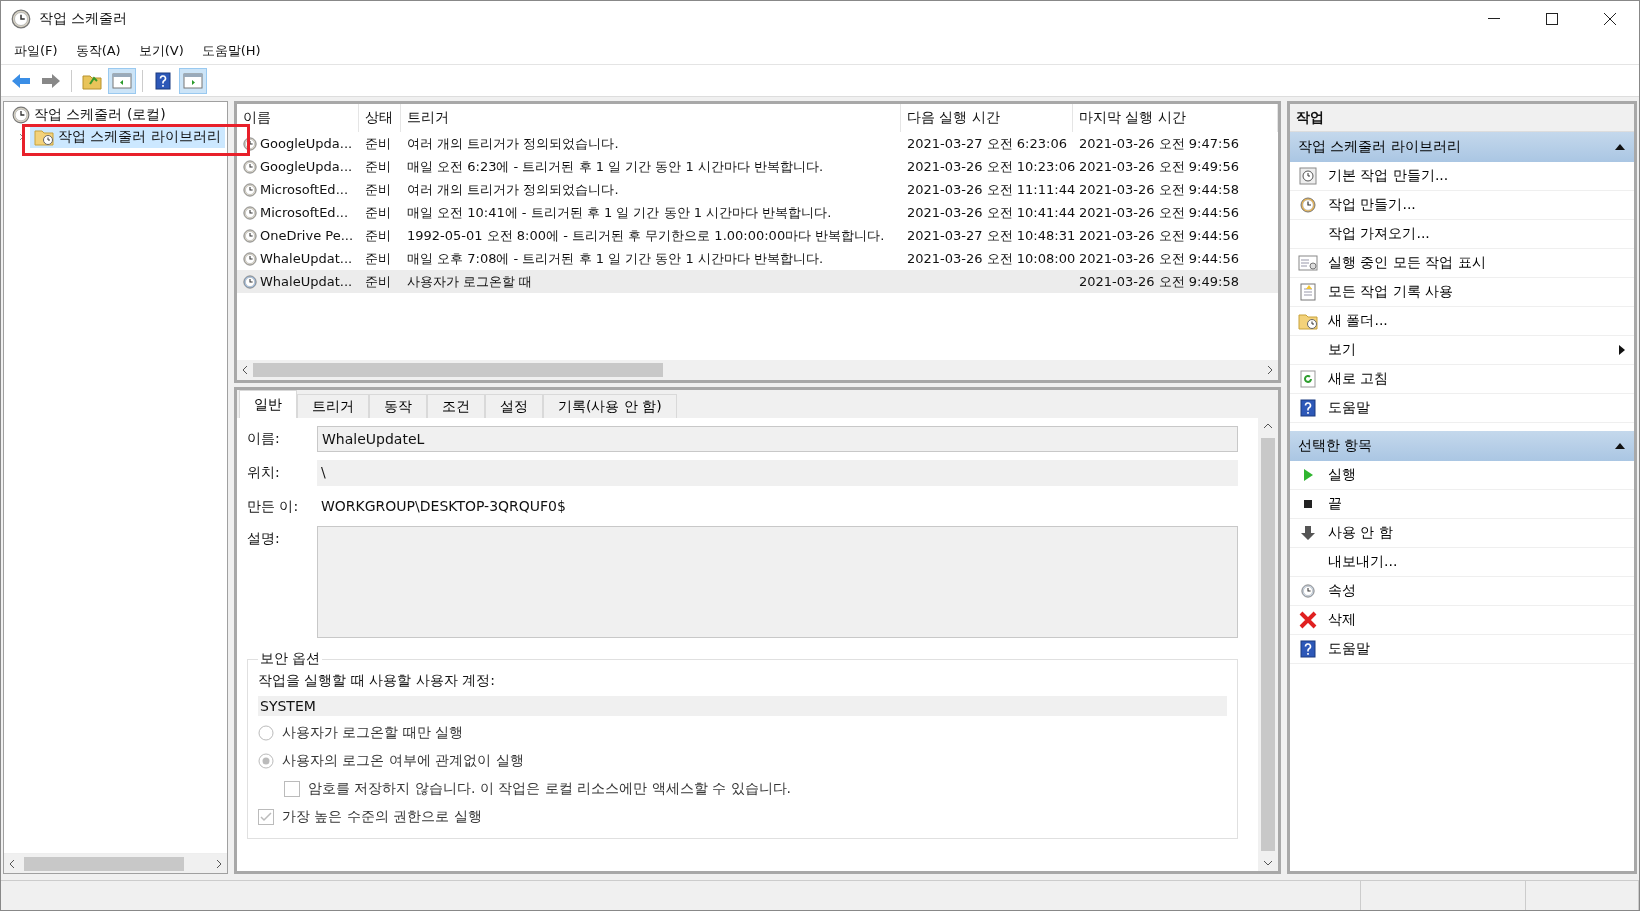  I want to click on table-row: MicrosoftEd... 준비 여러 개의 트리거가 정의되었습니다. 2021-03-26 오전 11:11:44 2021-03-26 오전 9:44:58, so click(757, 189).